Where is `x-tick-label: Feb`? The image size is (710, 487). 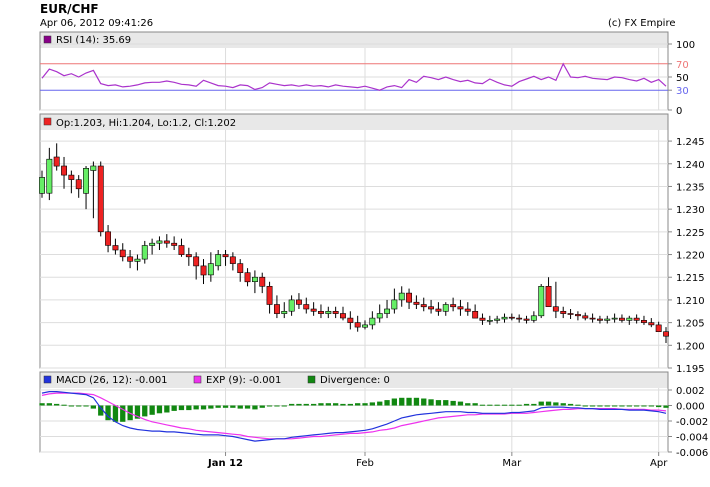 x-tick-label: Feb is located at coordinates (365, 463).